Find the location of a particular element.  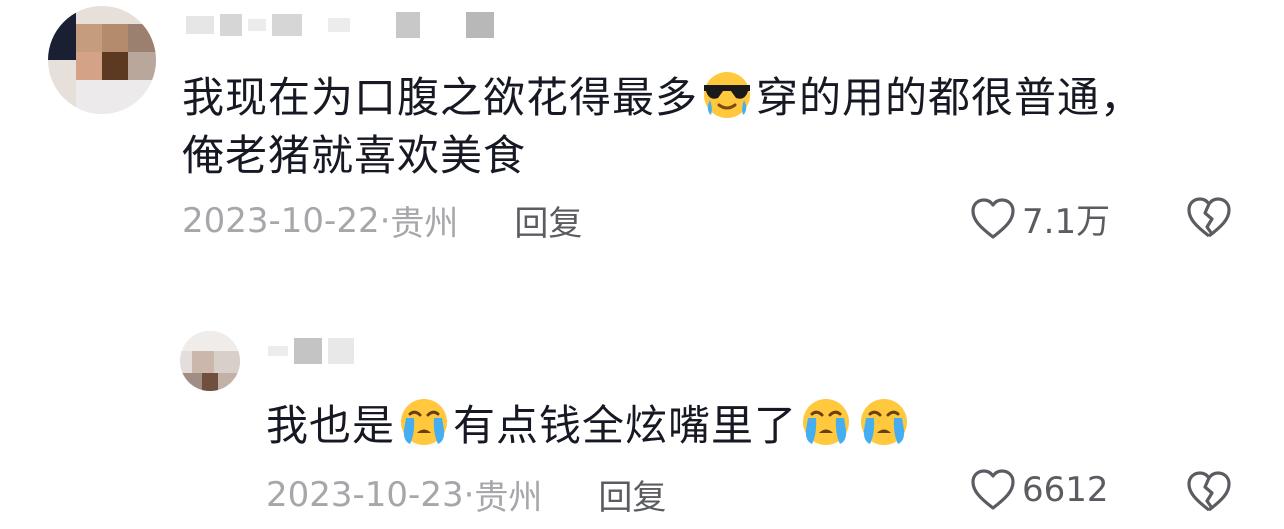

comment-text-part: 俺老猪就喜欢美食 is located at coordinates (354, 155).